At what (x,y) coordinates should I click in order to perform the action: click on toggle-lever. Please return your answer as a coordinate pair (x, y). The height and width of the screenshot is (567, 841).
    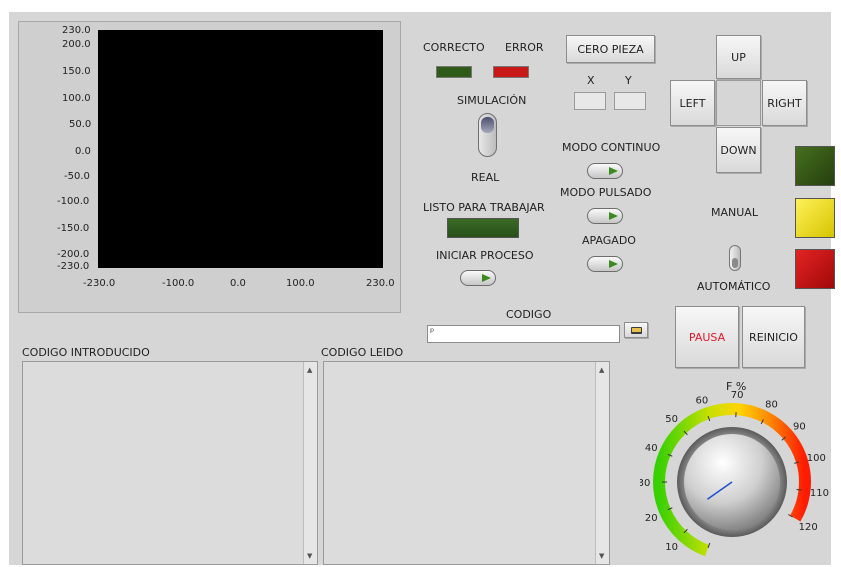
    Looking at the image, I should click on (487, 125).